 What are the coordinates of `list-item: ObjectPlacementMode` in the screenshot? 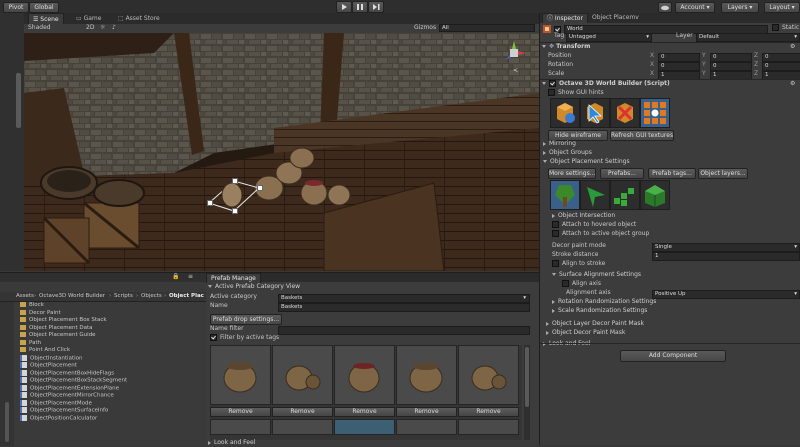 It's located at (56, 403).